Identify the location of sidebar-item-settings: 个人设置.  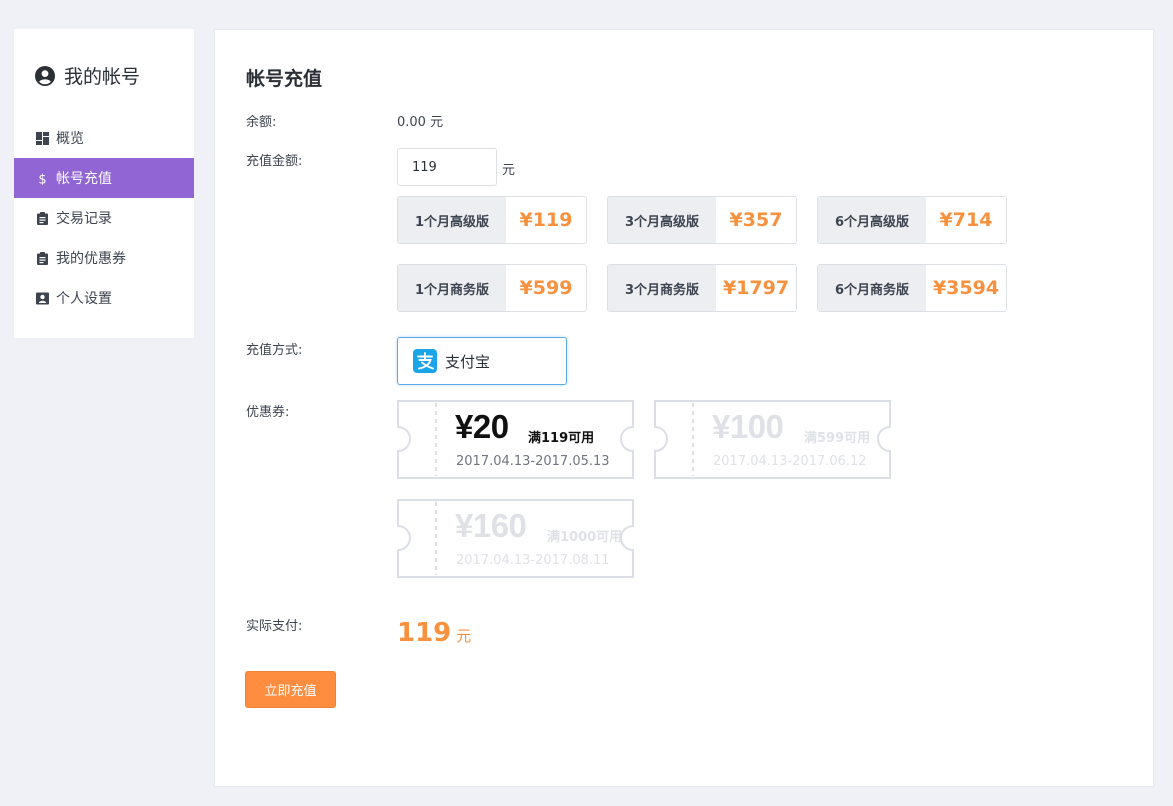
(104, 298).